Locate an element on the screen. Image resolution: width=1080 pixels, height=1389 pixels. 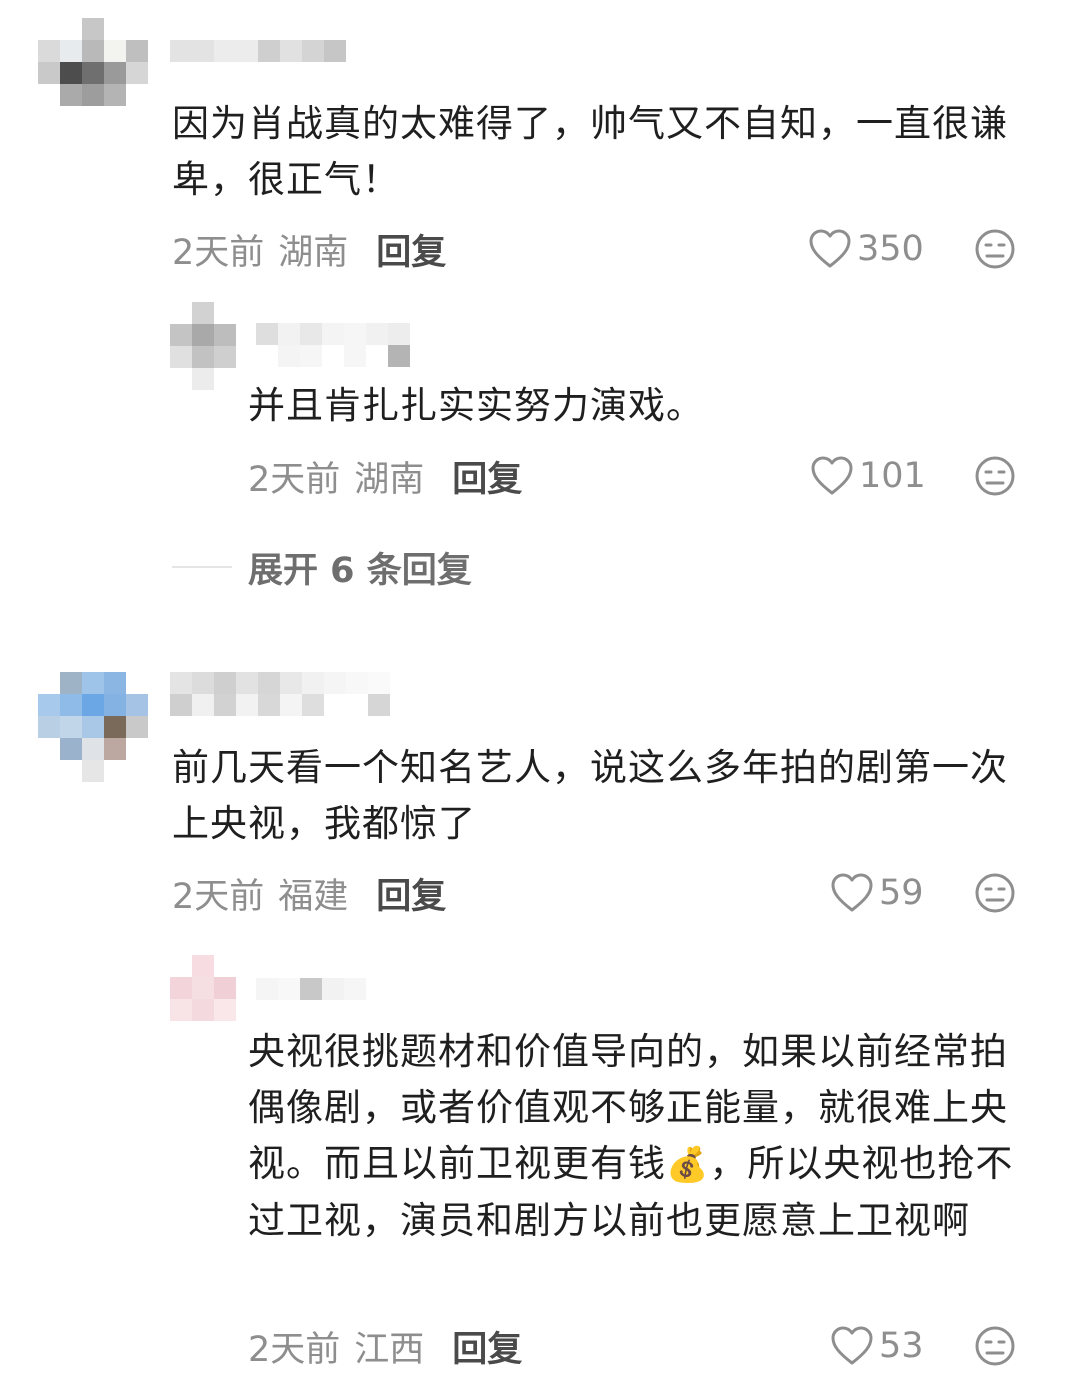
like-count: 350 is located at coordinates (890, 249).